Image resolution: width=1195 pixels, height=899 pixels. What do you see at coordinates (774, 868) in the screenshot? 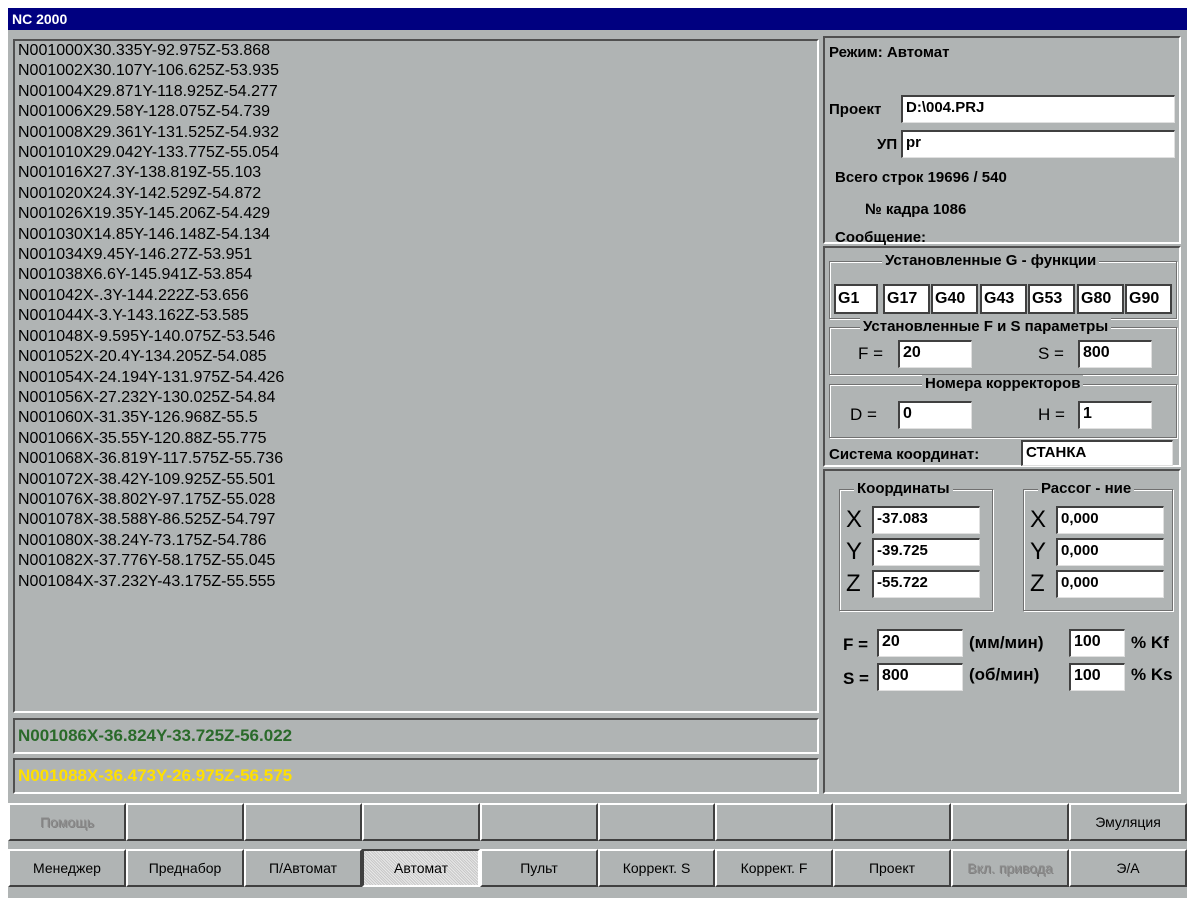
I see `toolbar-bottom-button-7: Коррект. F` at bounding box center [774, 868].